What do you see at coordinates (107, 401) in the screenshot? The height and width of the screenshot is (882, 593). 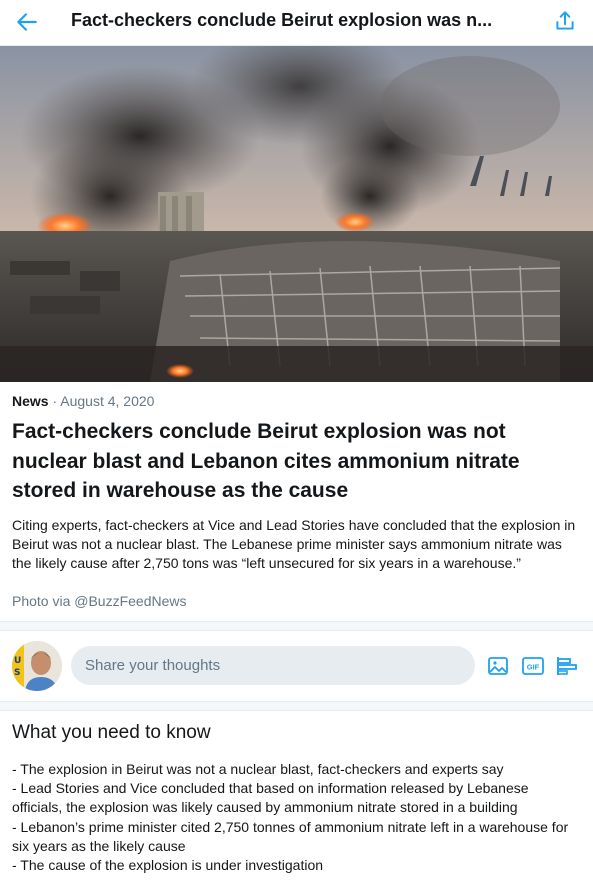 I see `article-date: August 4, 2020` at bounding box center [107, 401].